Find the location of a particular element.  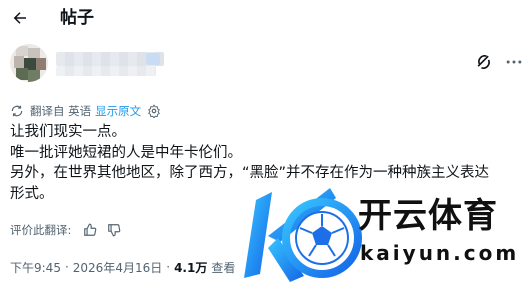

thumbs-up-icon is located at coordinates (90, 230).